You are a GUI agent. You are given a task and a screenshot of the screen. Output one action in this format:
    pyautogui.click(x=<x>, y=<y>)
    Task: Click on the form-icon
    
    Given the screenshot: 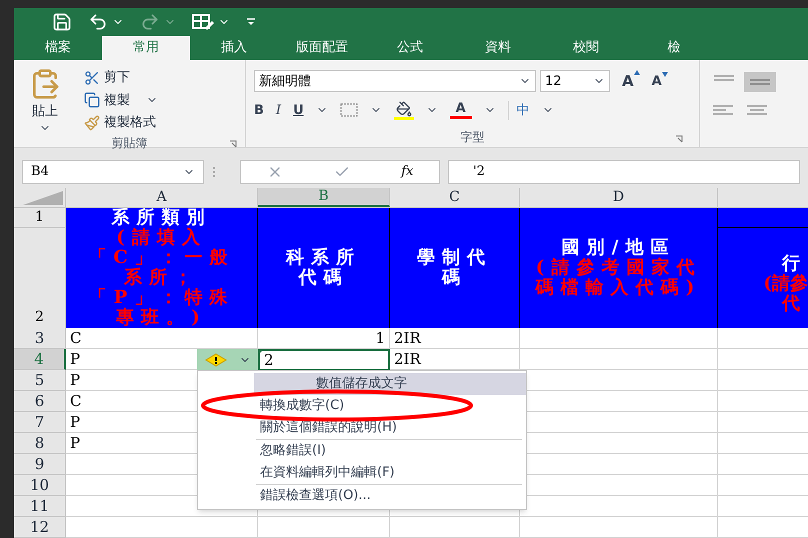 What is the action you would take?
    pyautogui.click(x=203, y=22)
    